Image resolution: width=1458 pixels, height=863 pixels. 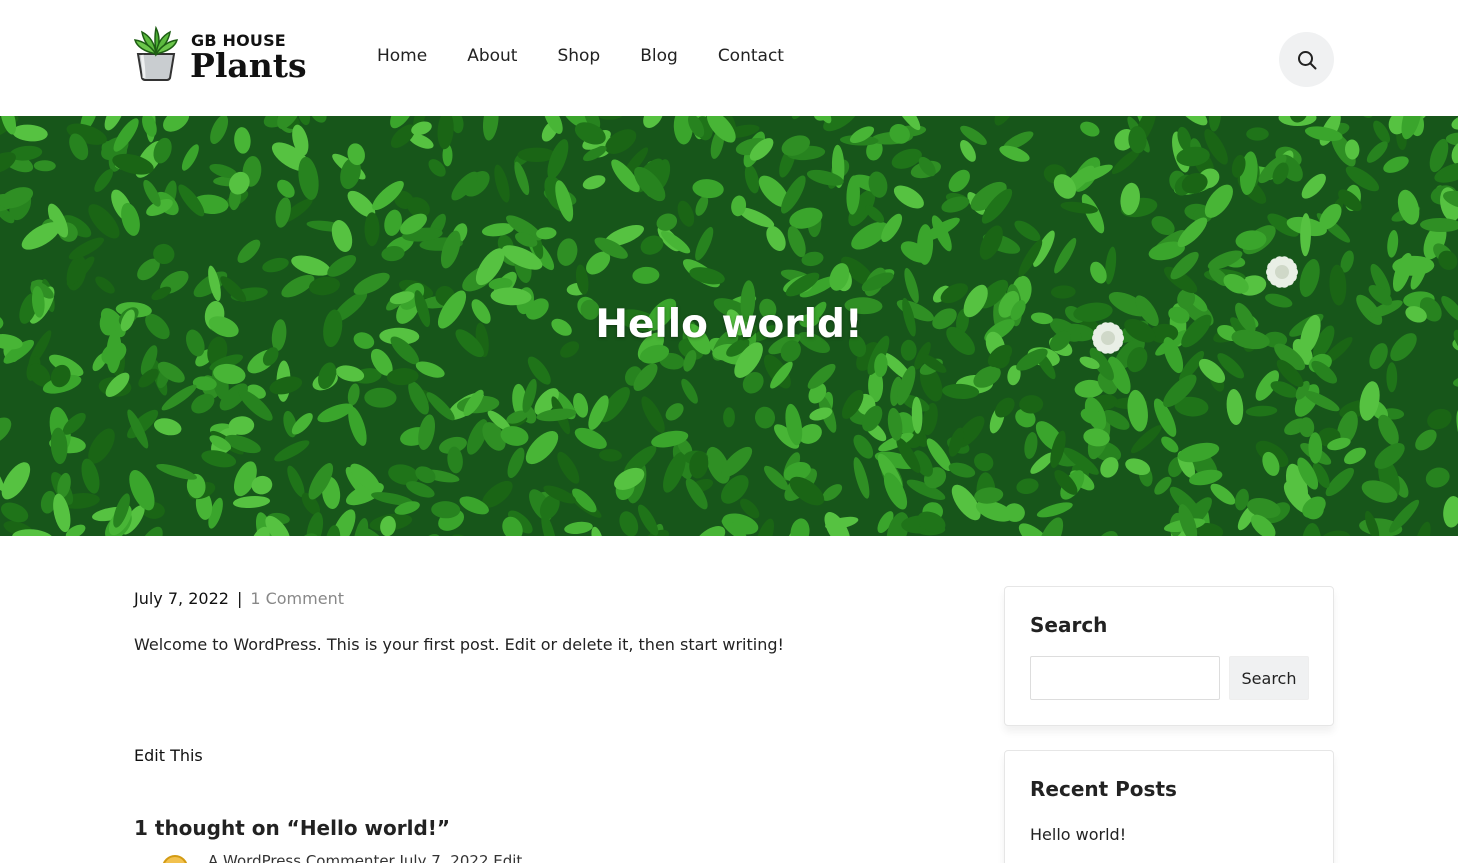 I want to click on main-nav: Home About Shop Blog Contact, so click(x=600, y=56).